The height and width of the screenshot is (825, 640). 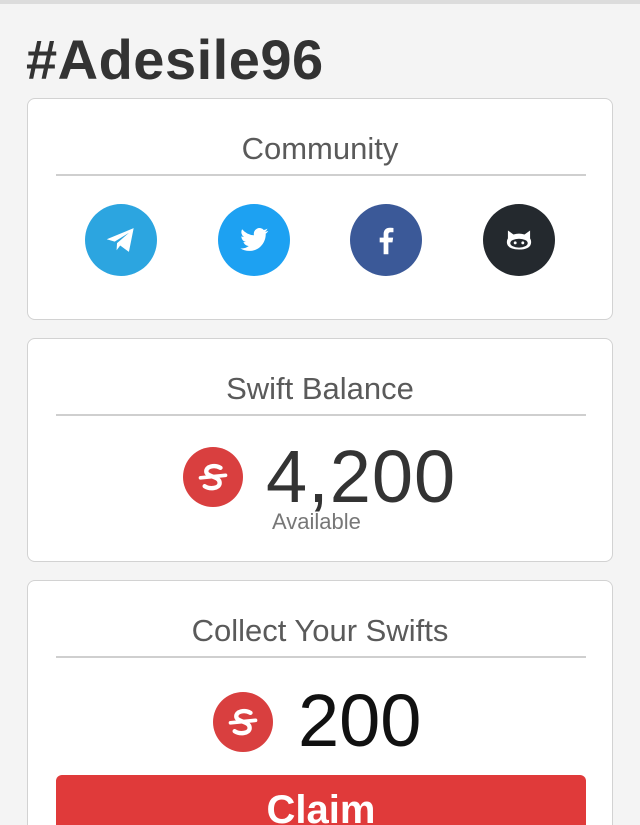 I want to click on facebook-icon, so click(x=386, y=241).